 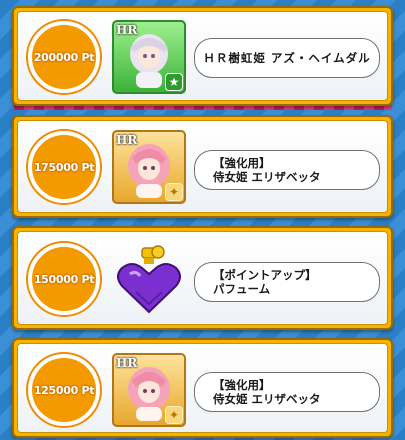 I want to click on hr-character-card-icon: HR ★, so click(x=149, y=57).